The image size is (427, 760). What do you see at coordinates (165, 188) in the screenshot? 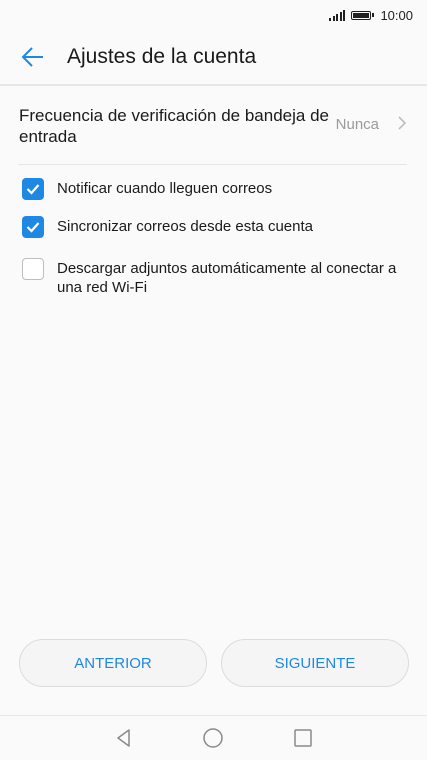
I see `notify-label: Notificar cuando lleguen correos` at bounding box center [165, 188].